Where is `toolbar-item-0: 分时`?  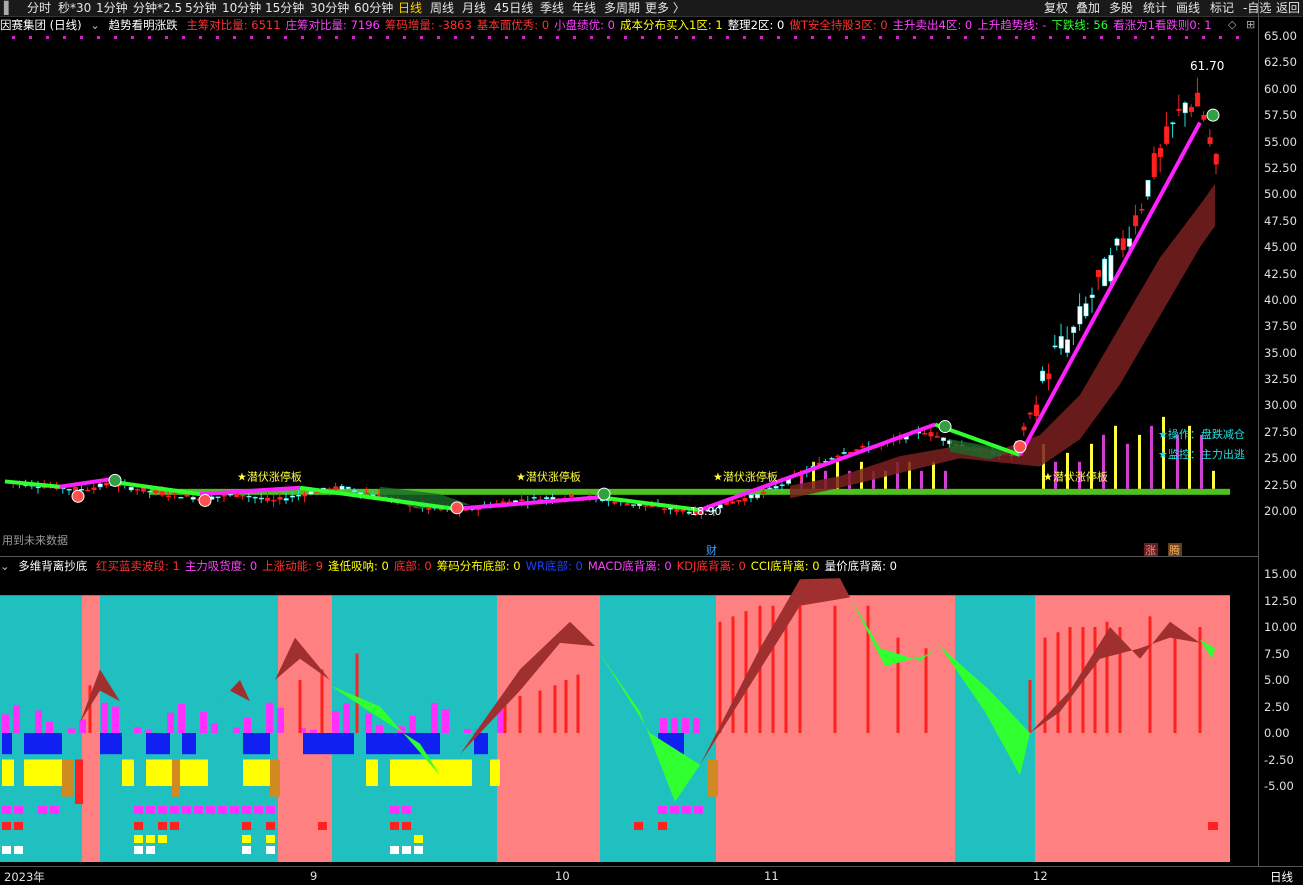 toolbar-item-0: 分时 is located at coordinates (39, 8).